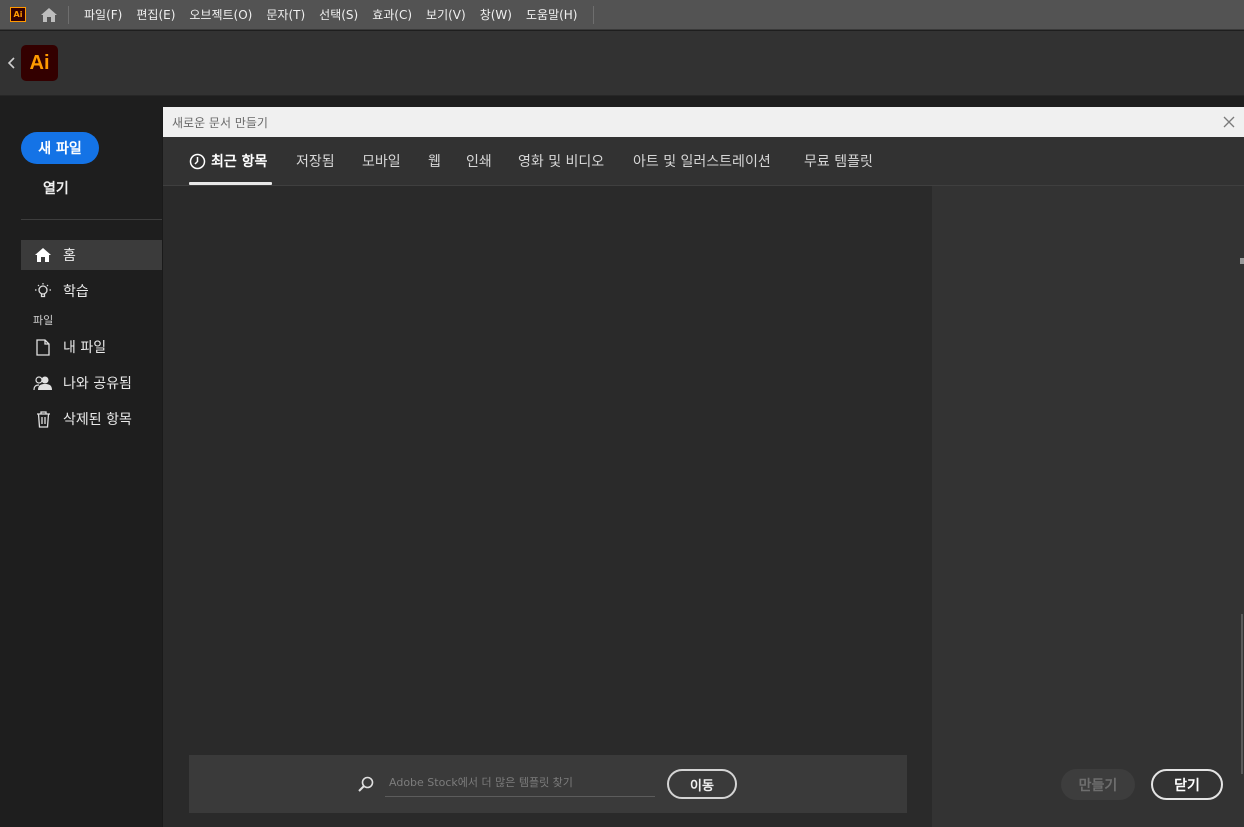 Image resolution: width=1244 pixels, height=827 pixels. What do you see at coordinates (43, 291) in the screenshot?
I see `lightbulb-icon` at bounding box center [43, 291].